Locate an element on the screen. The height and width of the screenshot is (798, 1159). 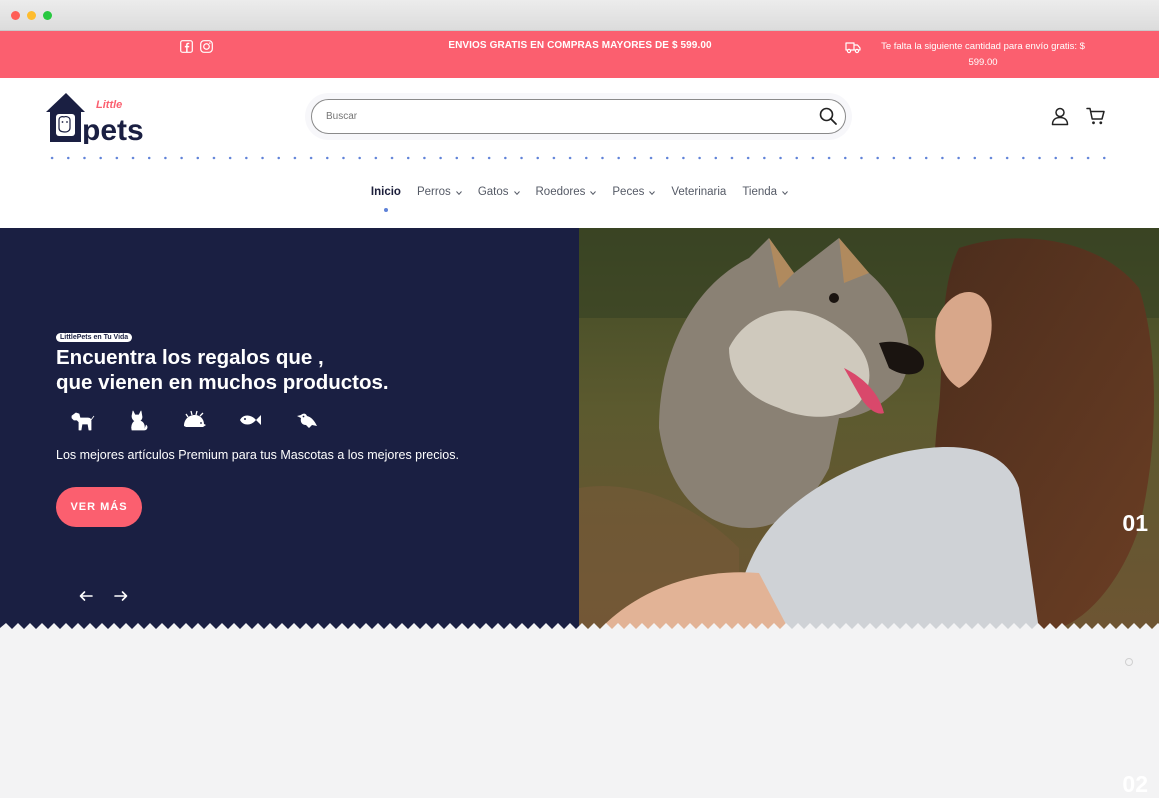
nav-item-gatos: Gatos is located at coordinates (499, 197).